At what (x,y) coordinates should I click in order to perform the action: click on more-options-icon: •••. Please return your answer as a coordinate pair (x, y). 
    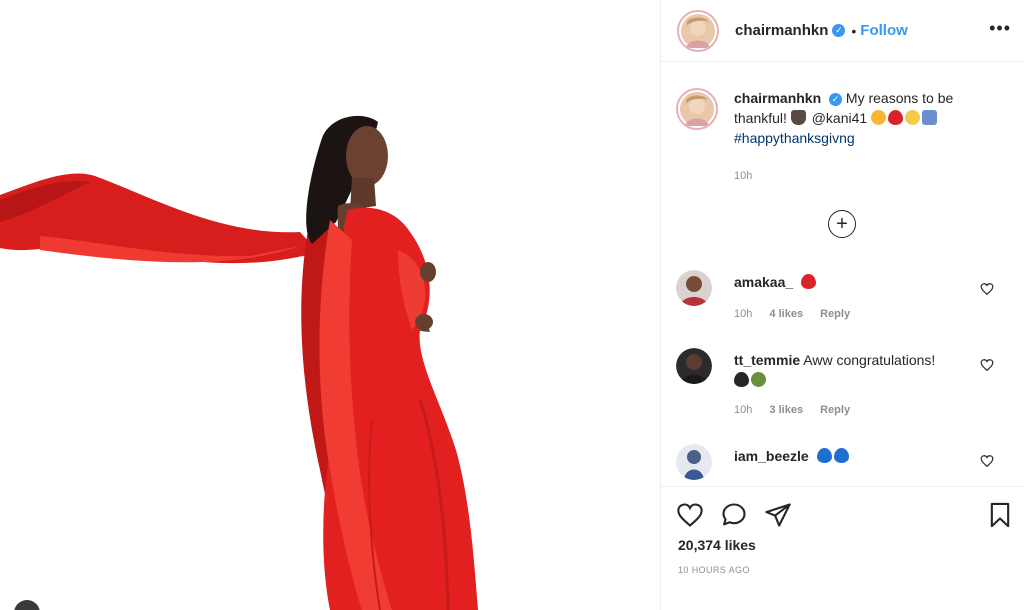
    Looking at the image, I should click on (1000, 28).